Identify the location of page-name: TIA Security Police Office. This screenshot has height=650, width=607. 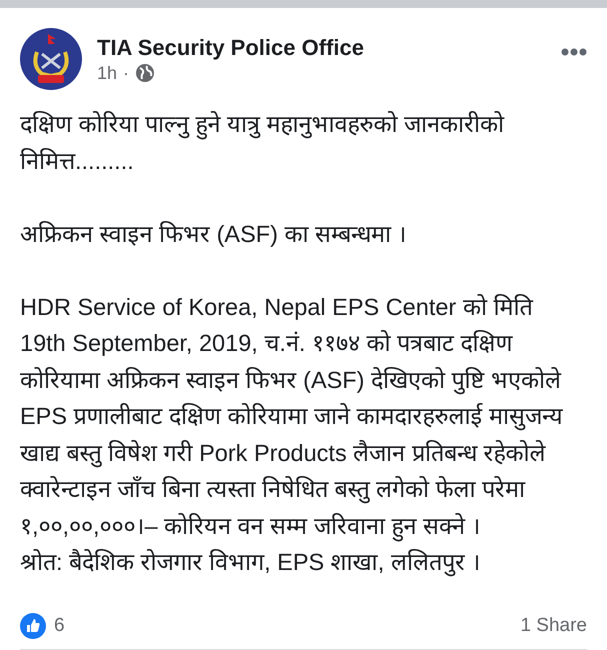
(321, 47).